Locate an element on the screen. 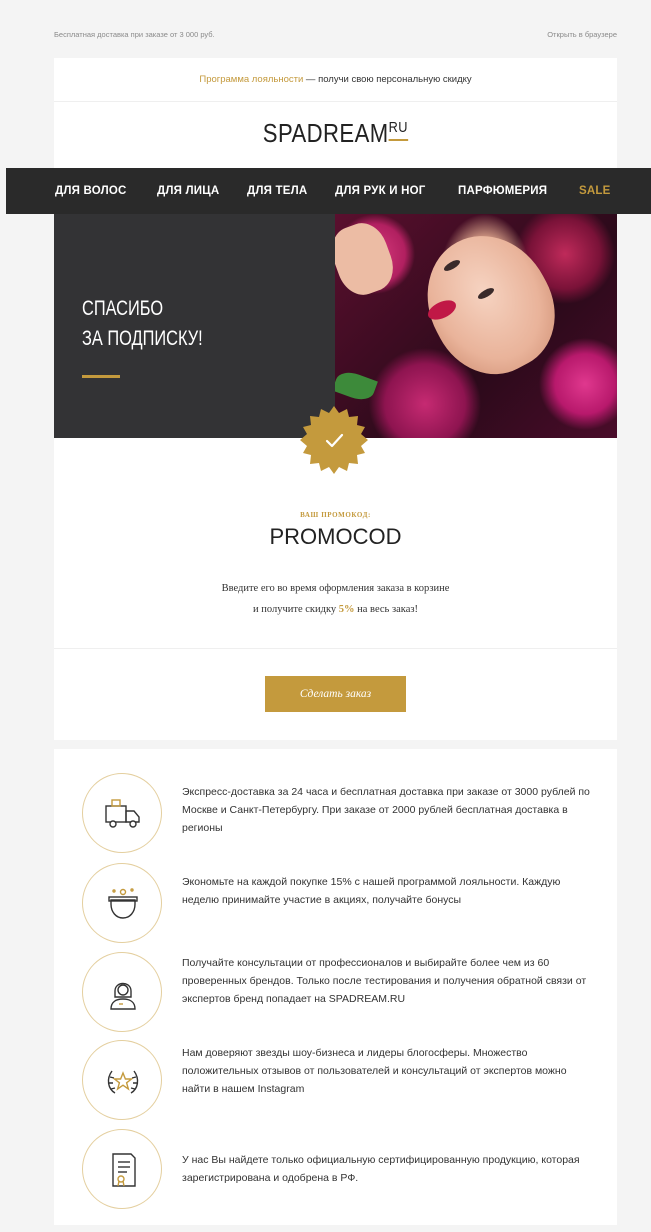 Image resolution: width=651 pixels, height=1232 pixels. brand-logo: SPADREAMRU is located at coordinates (335, 133).